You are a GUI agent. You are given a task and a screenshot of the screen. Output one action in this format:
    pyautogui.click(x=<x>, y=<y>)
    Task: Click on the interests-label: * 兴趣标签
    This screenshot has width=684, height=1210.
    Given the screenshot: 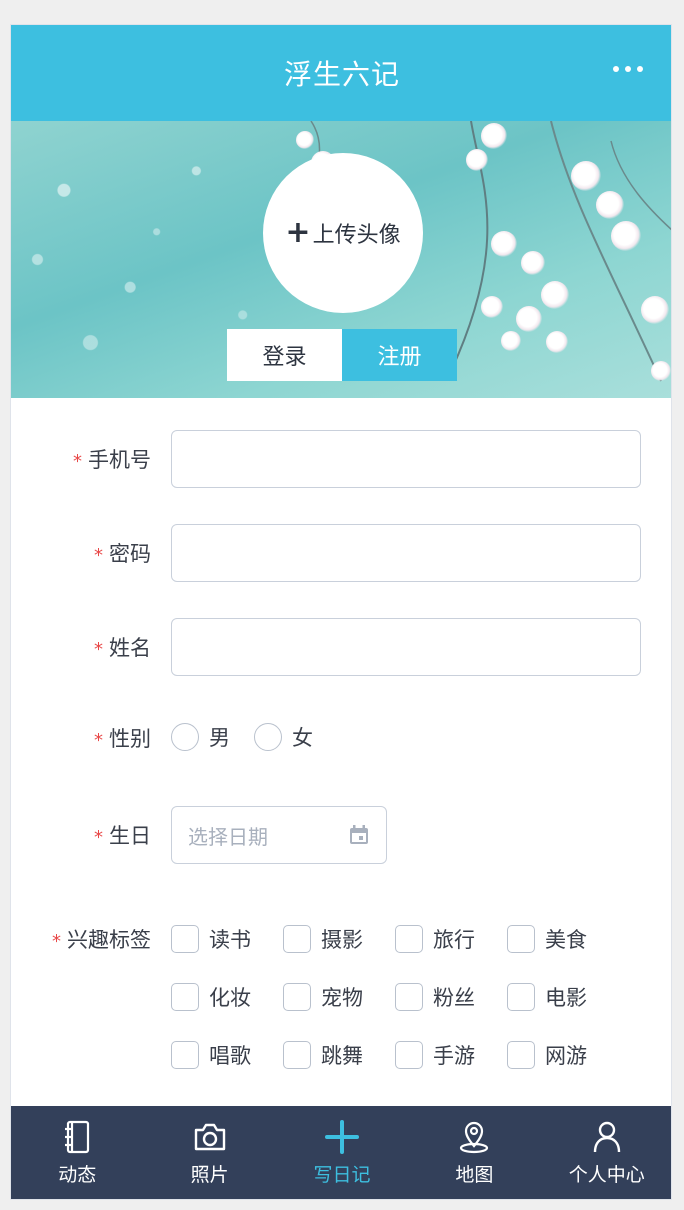 What is the action you would take?
    pyautogui.click(x=101, y=940)
    